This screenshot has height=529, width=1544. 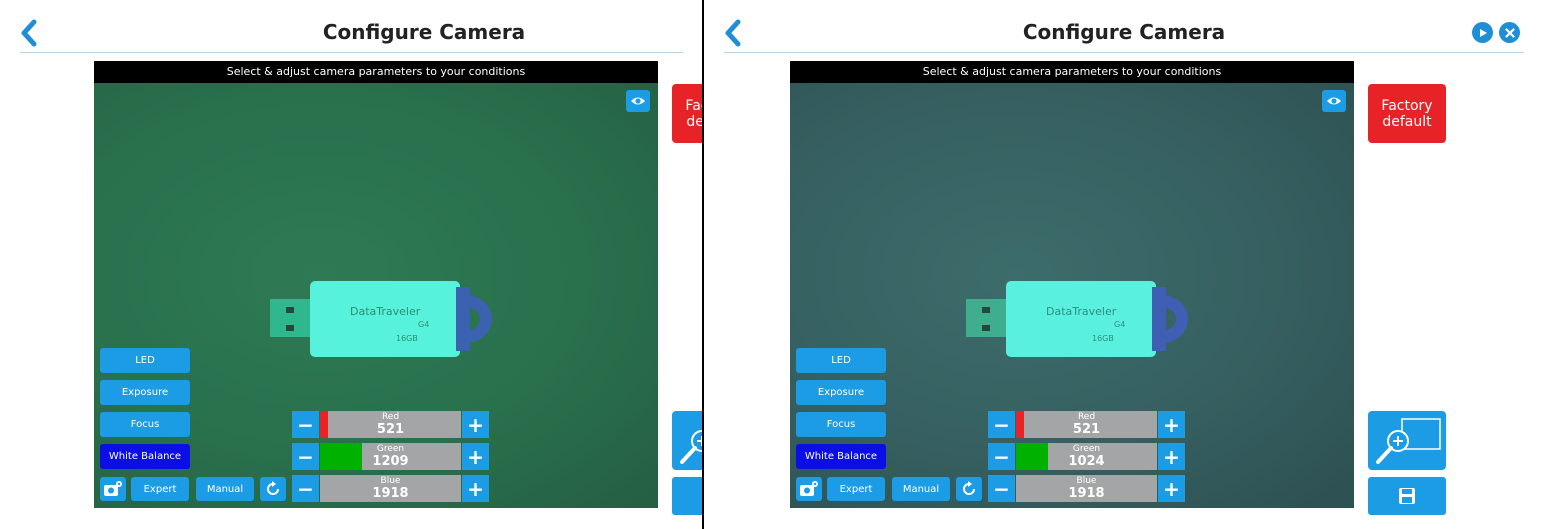 I want to click on panel-divider, so click(x=703, y=264).